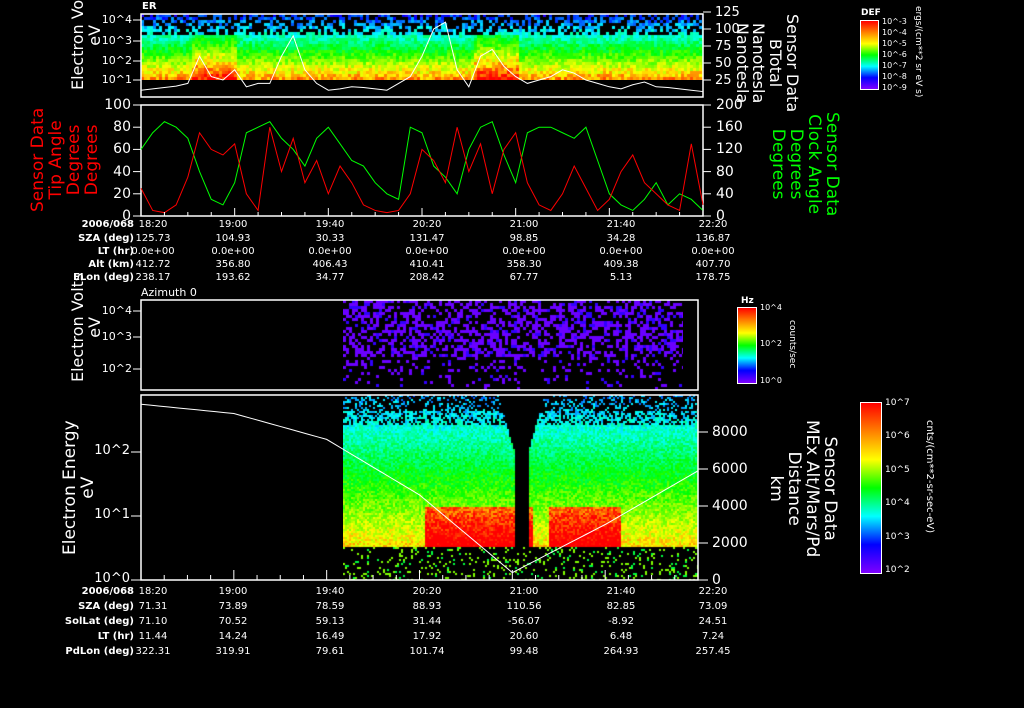 This screenshot has width=1024, height=708. I want to click on distance-line, so click(419, 488).